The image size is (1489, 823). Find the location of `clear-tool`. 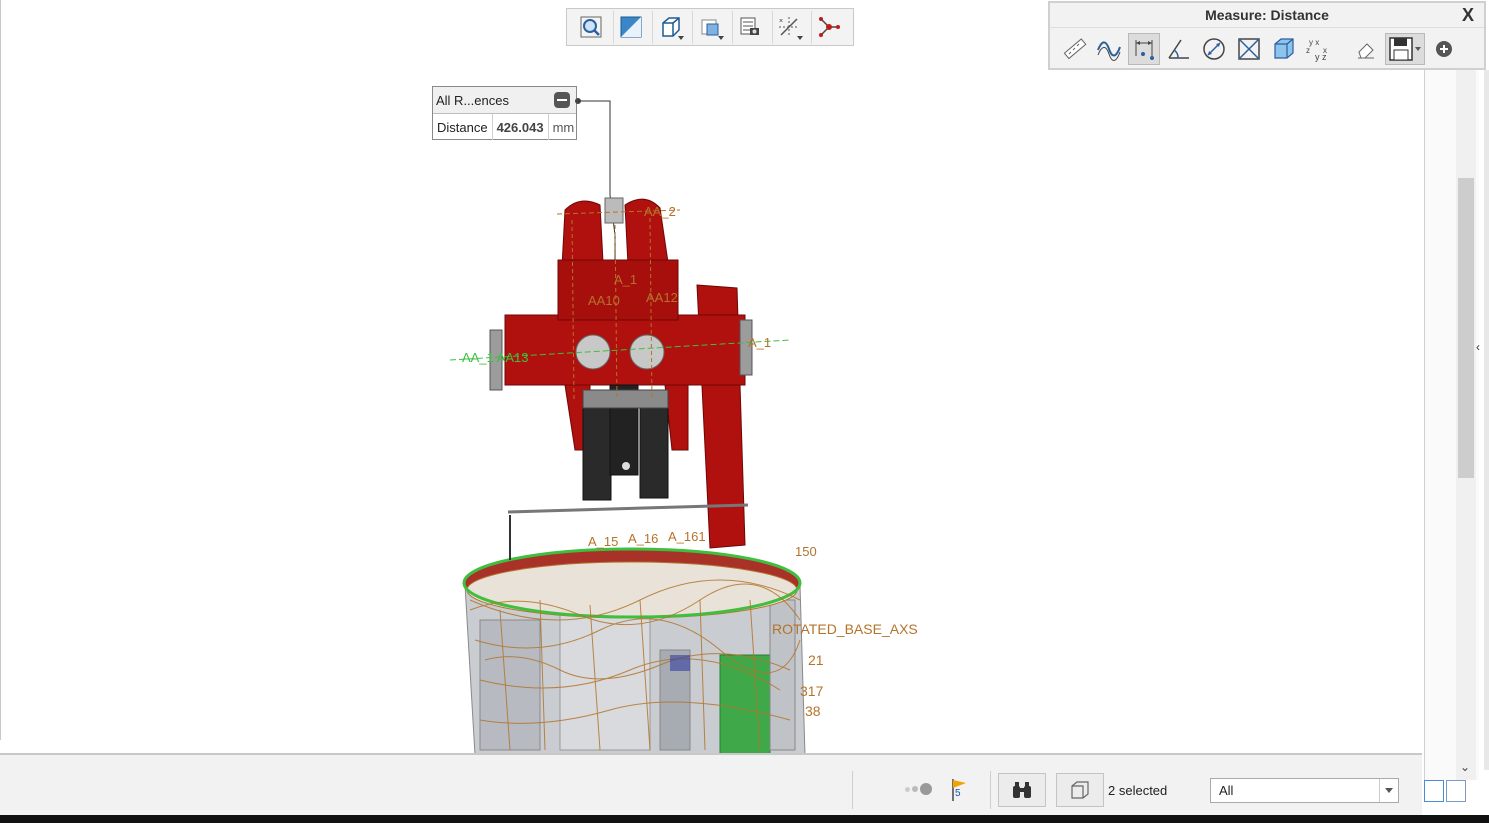

clear-tool is located at coordinates (1366, 49).